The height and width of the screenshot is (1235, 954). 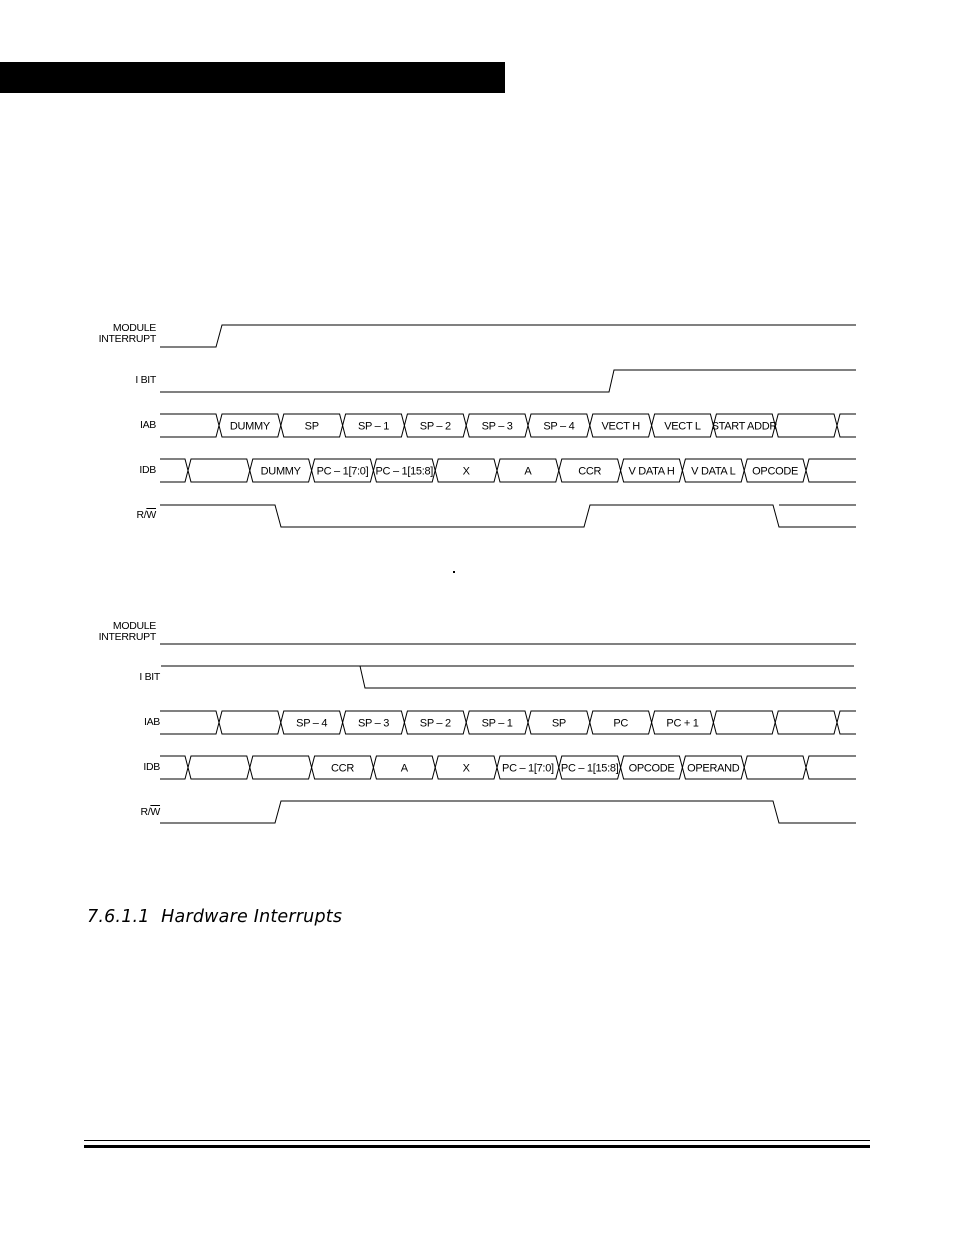 What do you see at coordinates (713, 472) in the screenshot?
I see `bus-cycle-label: V DATA L` at bounding box center [713, 472].